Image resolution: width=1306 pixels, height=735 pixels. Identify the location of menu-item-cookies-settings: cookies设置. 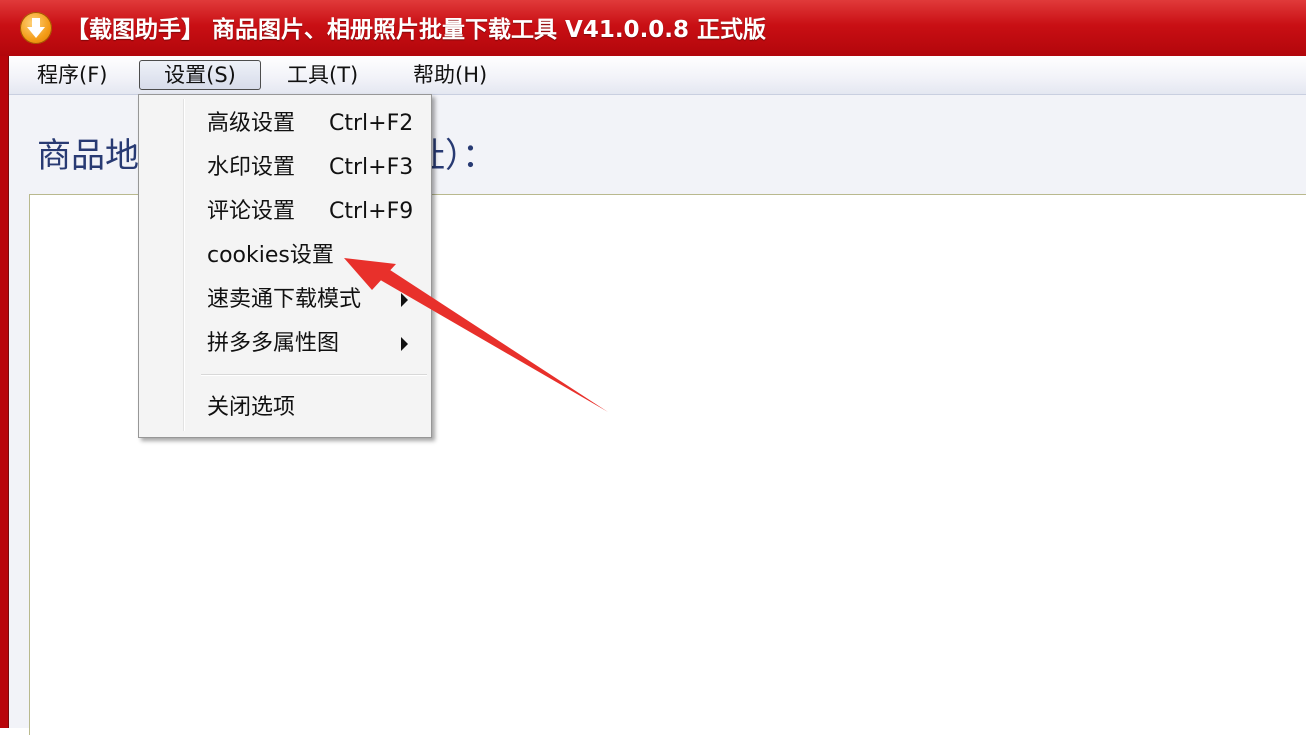
(285, 256).